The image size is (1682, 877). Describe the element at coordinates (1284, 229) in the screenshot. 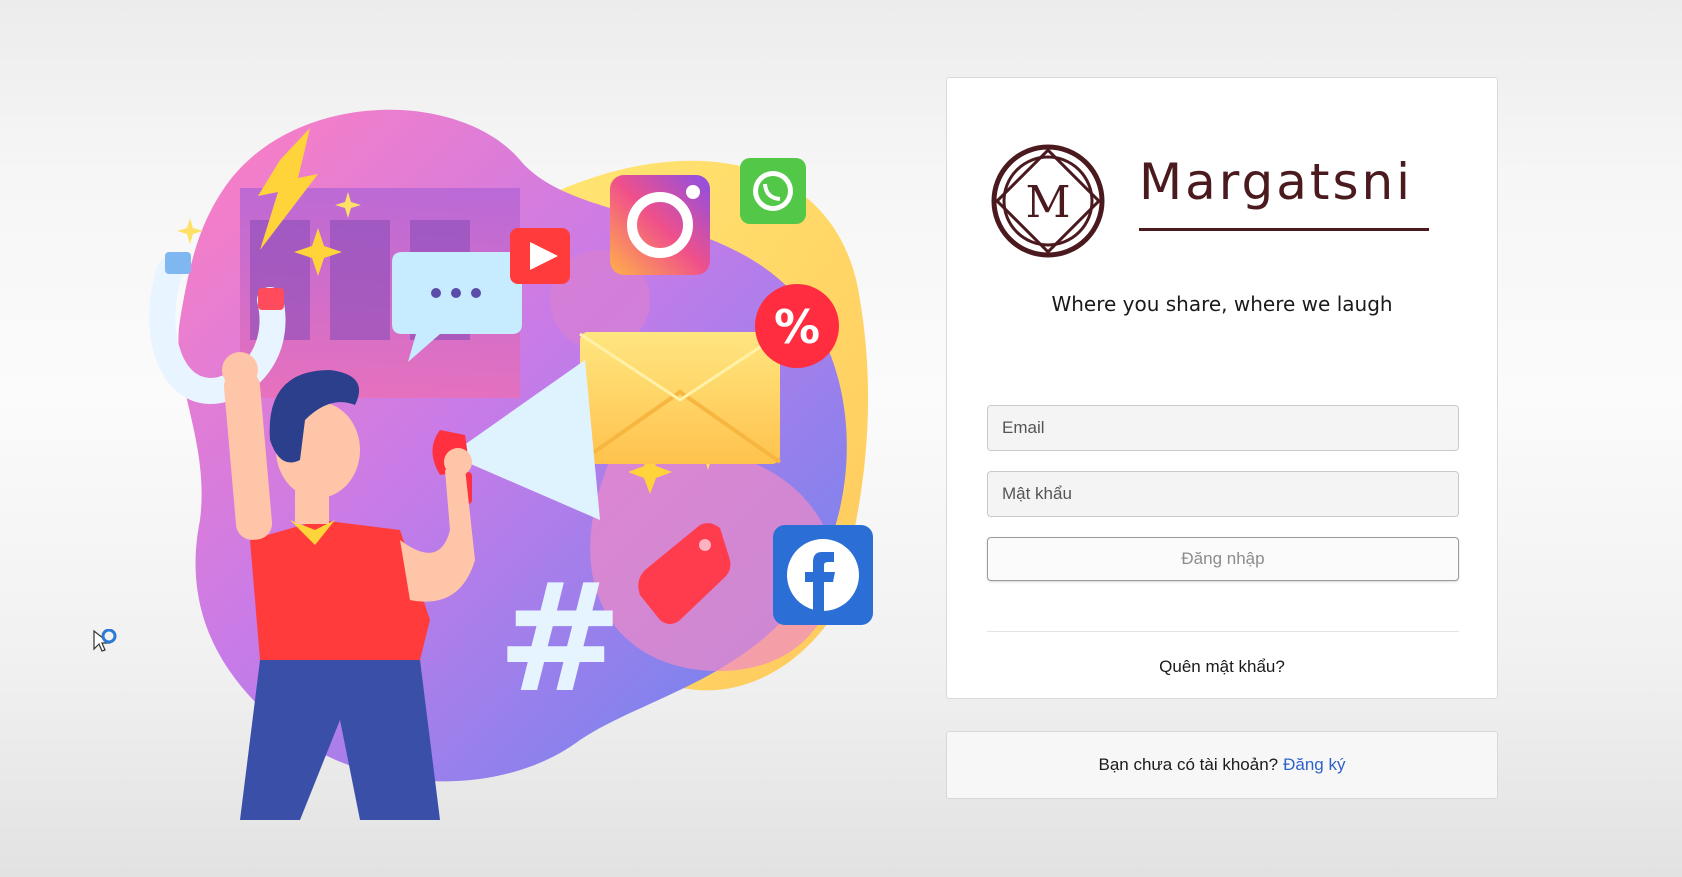

I see `brand-underline` at that location.